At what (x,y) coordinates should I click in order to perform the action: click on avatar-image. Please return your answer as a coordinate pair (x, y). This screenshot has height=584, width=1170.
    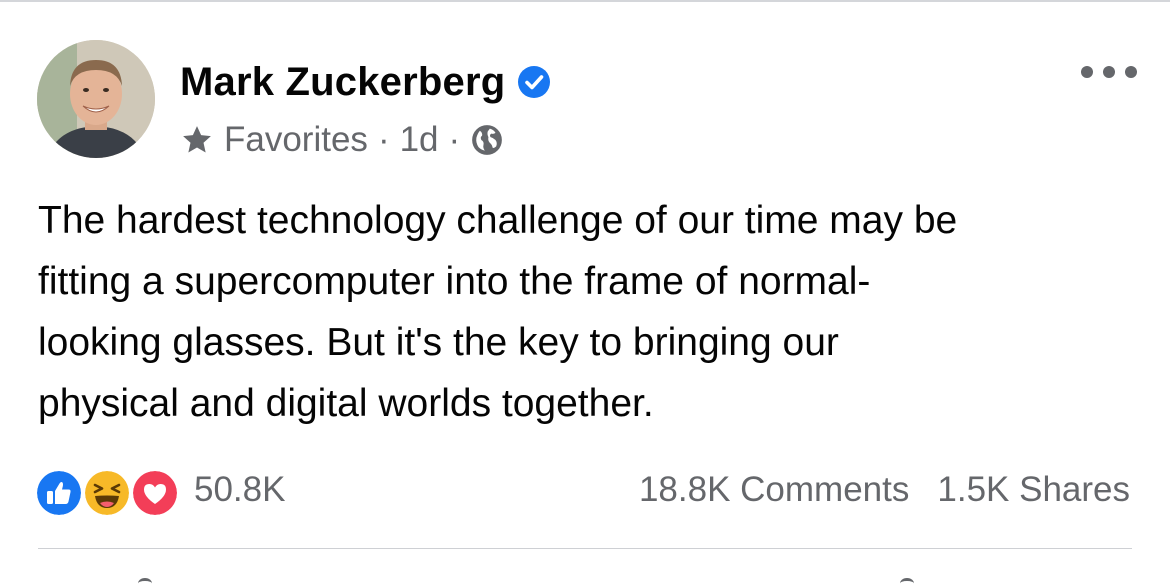
    Looking at the image, I should click on (96, 99).